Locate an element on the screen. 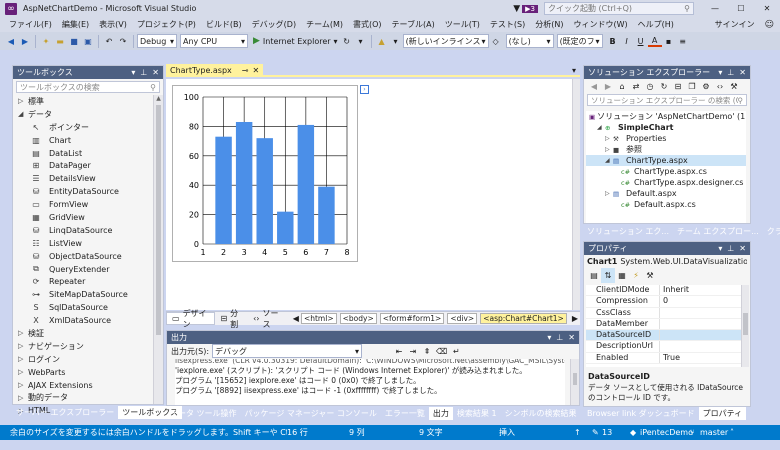 This screenshot has width=780, height=450. new-project-icon: ✦ is located at coordinates (46, 41).